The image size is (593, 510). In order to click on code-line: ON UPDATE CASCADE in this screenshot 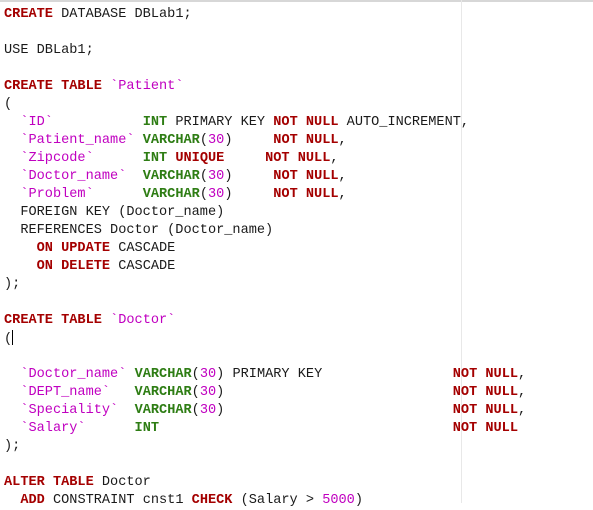, I will do `click(265, 249)`.